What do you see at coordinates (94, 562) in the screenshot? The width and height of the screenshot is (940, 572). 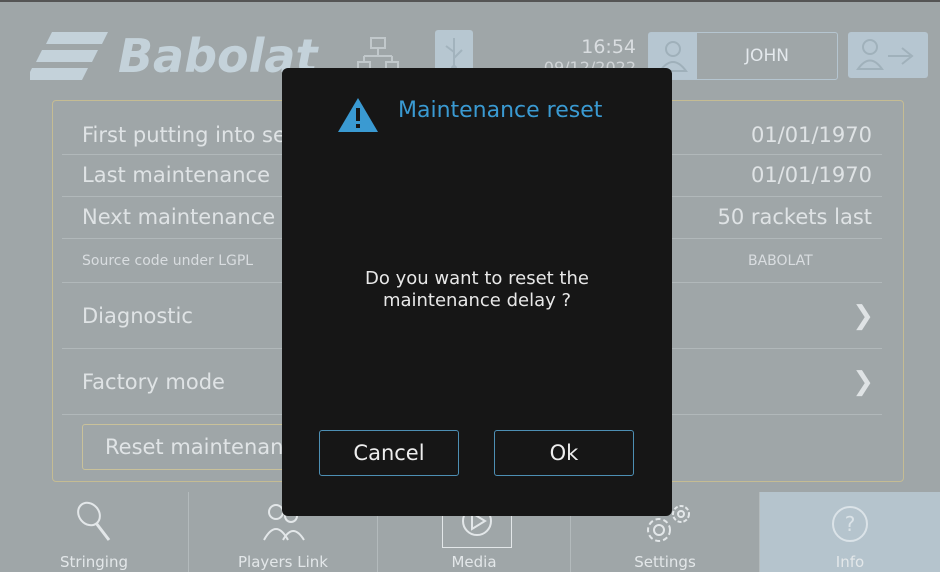 I see `tab-label: Stringing` at bounding box center [94, 562].